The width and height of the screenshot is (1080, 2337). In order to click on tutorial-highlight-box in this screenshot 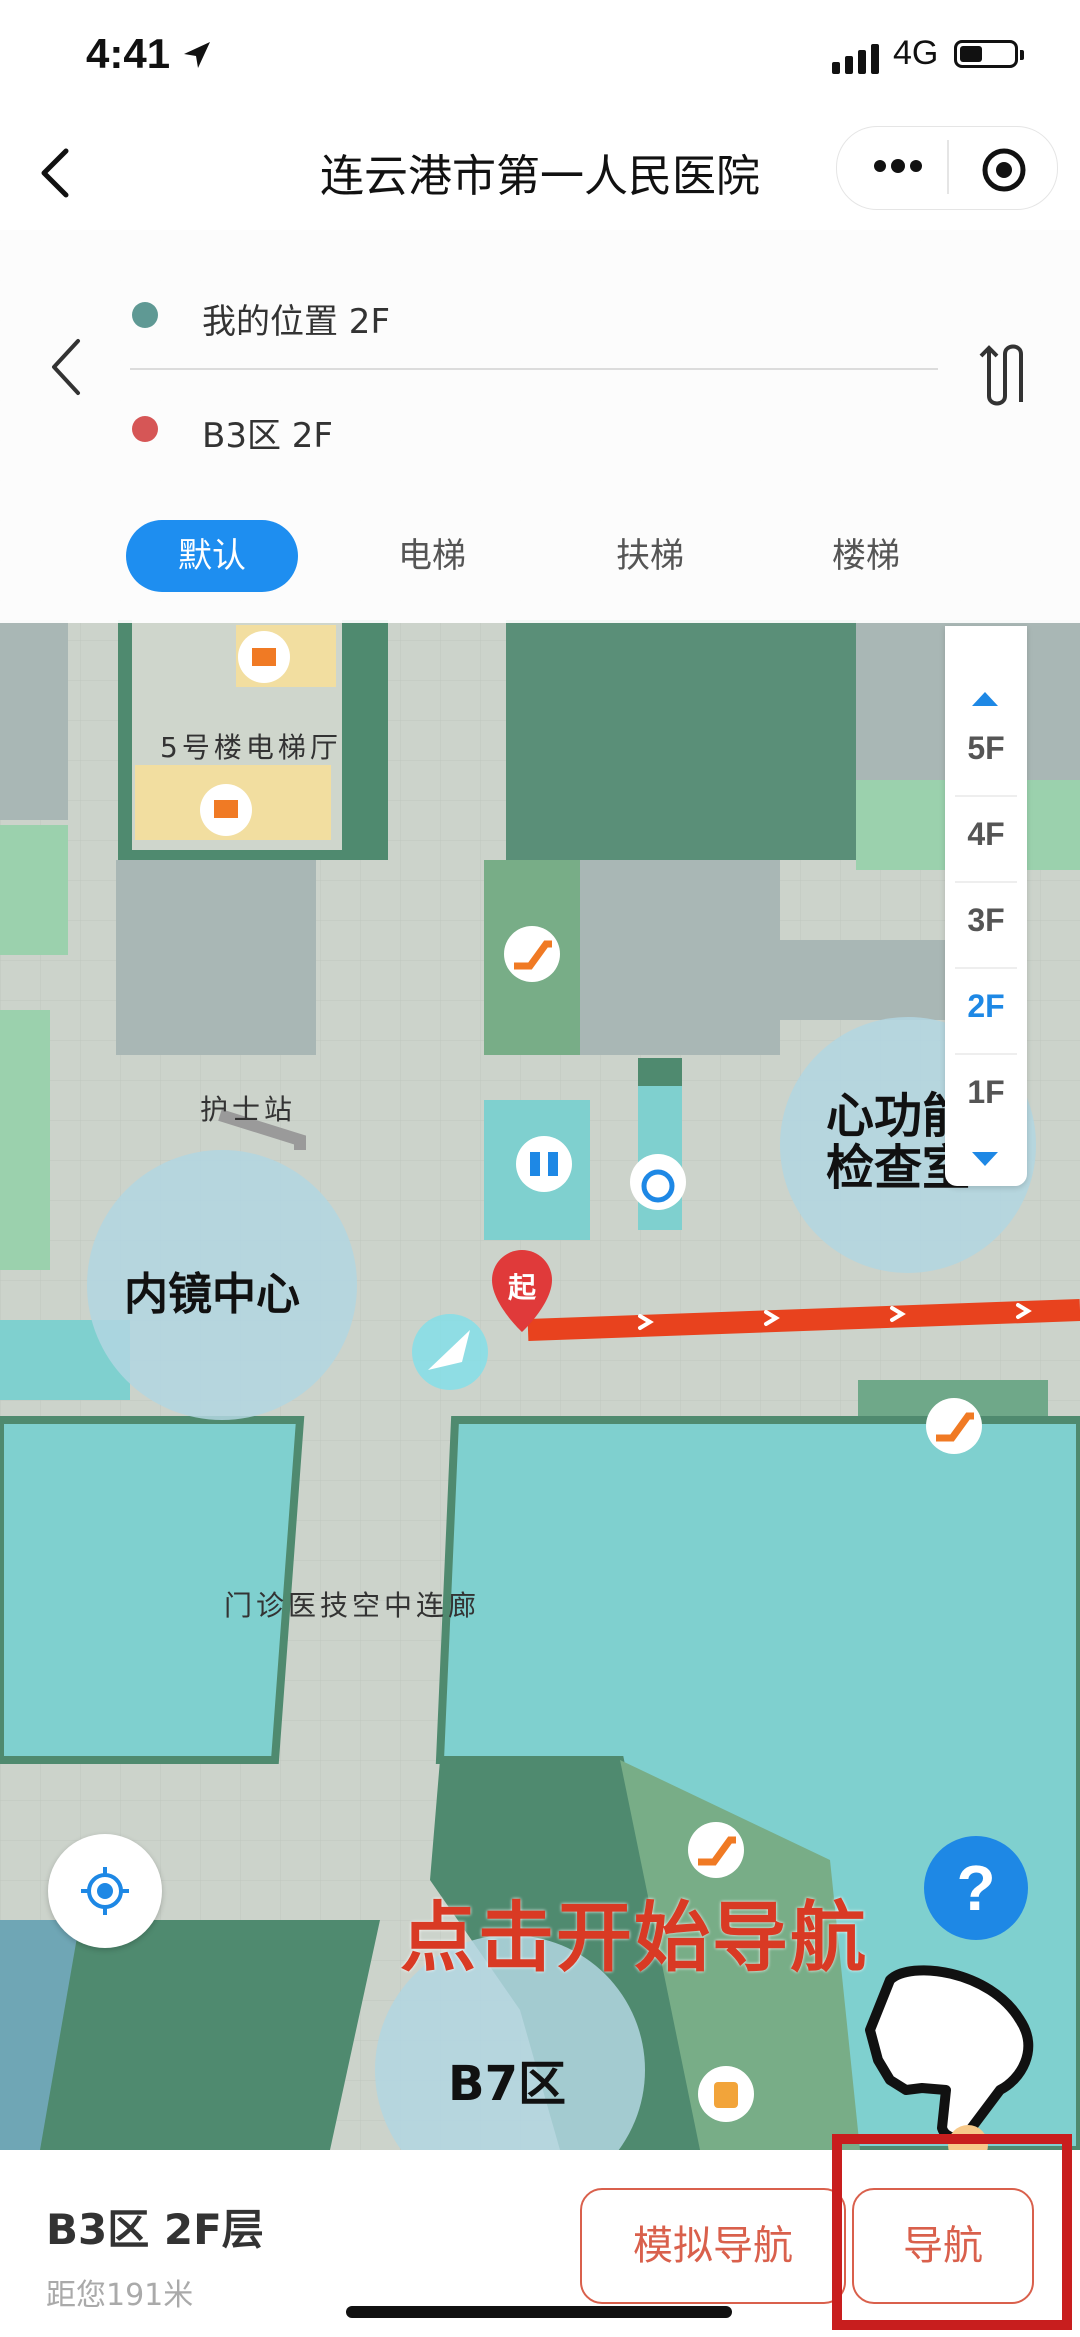, I will do `click(952, 2232)`.